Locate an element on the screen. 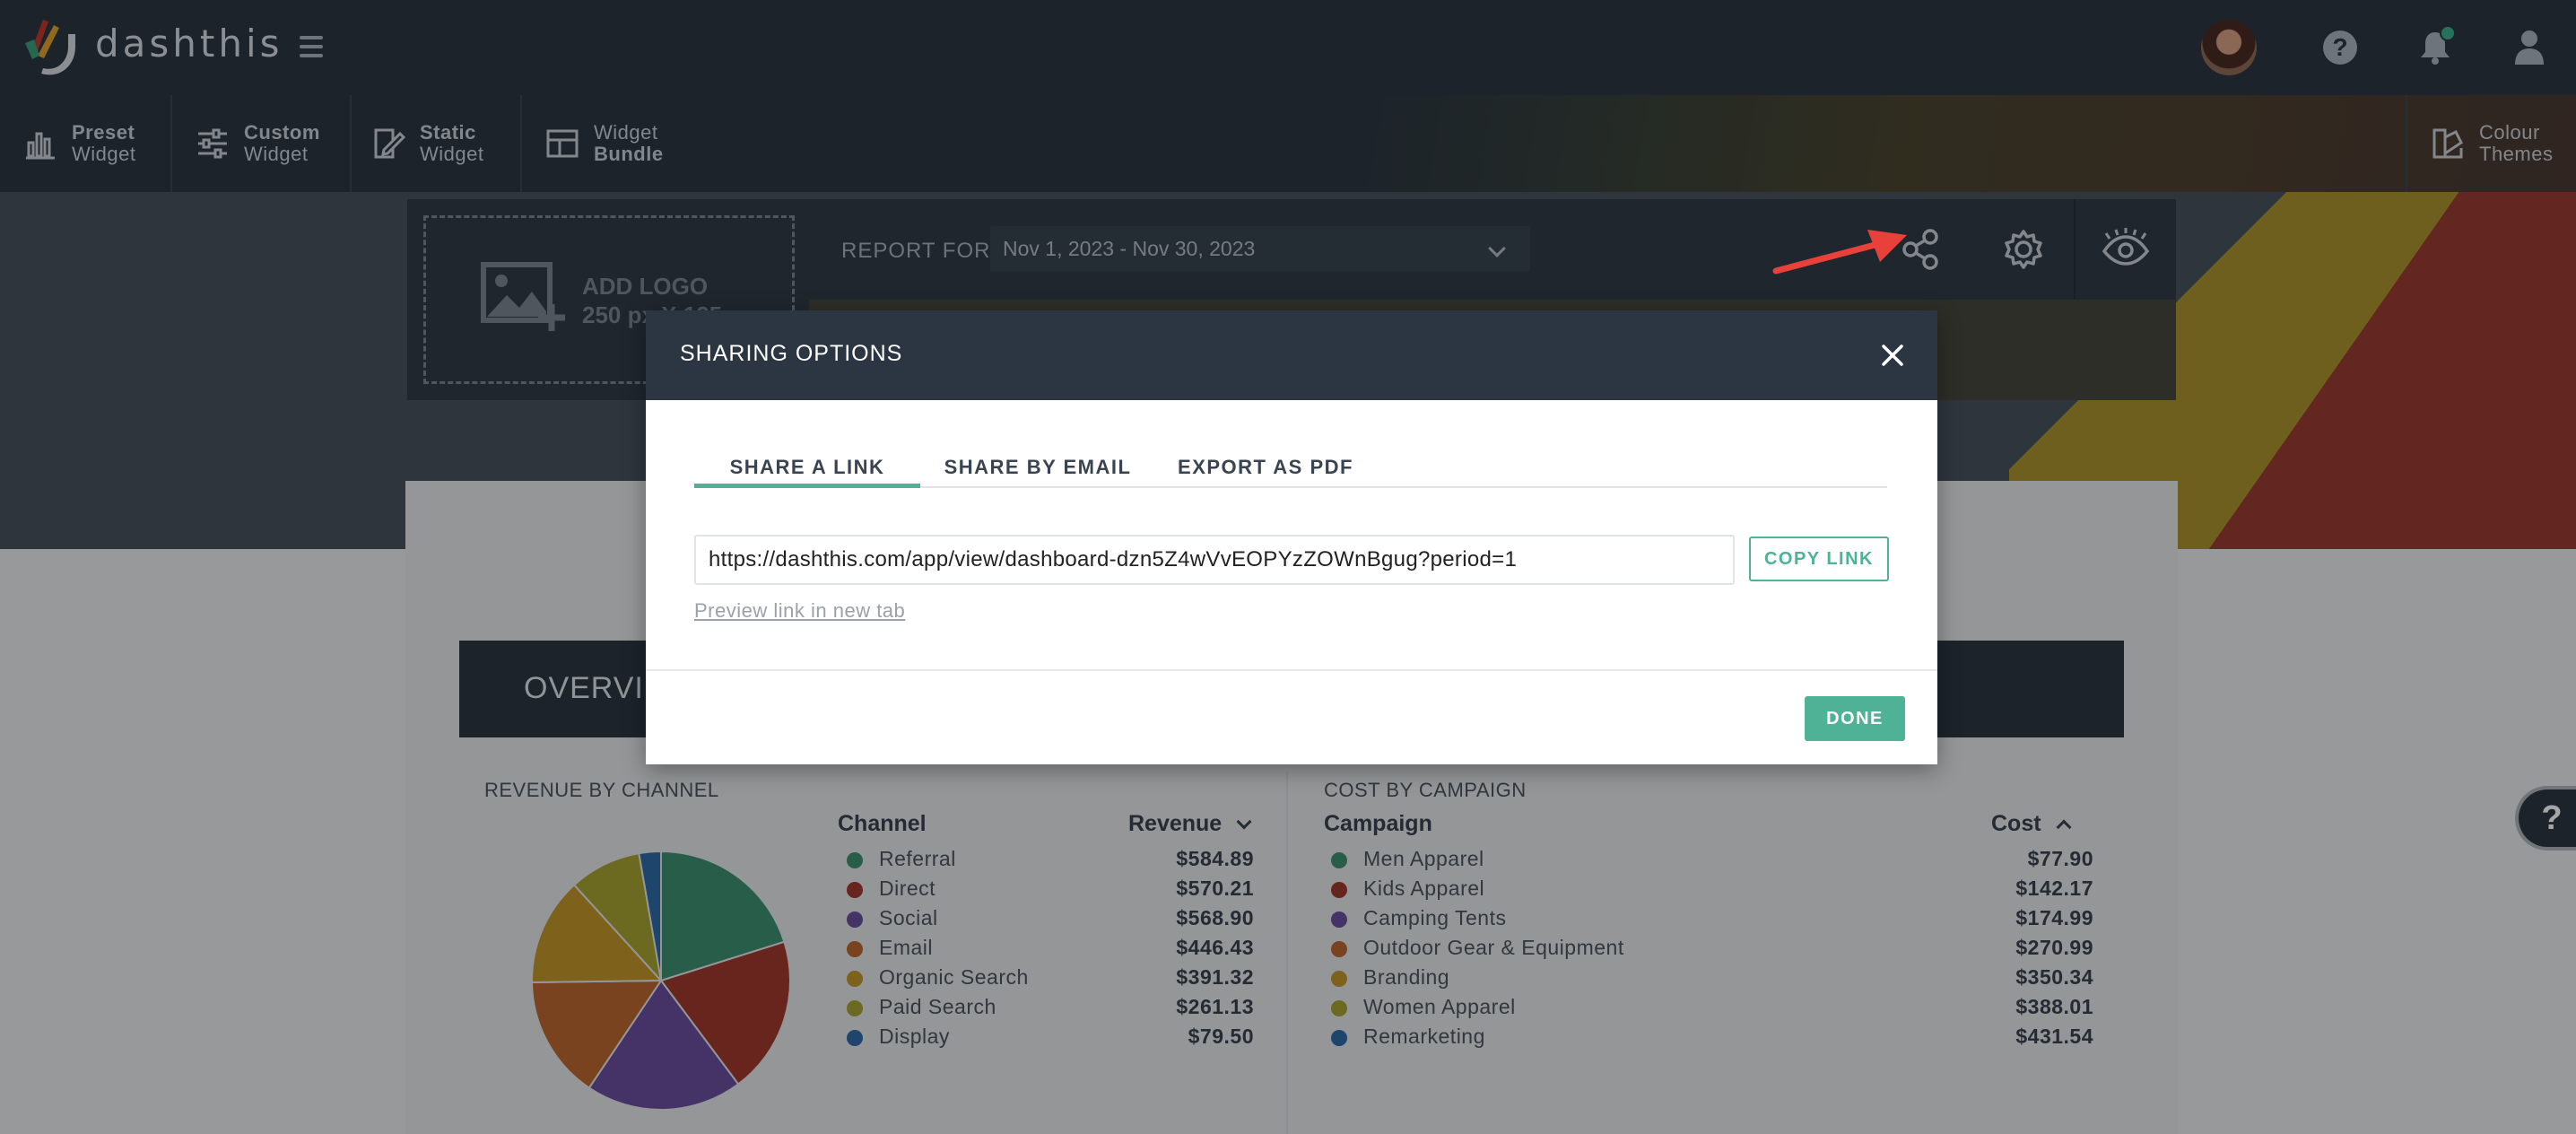 This screenshot has width=2576, height=1134. annotation-arrow-icon is located at coordinates (1839, 252).